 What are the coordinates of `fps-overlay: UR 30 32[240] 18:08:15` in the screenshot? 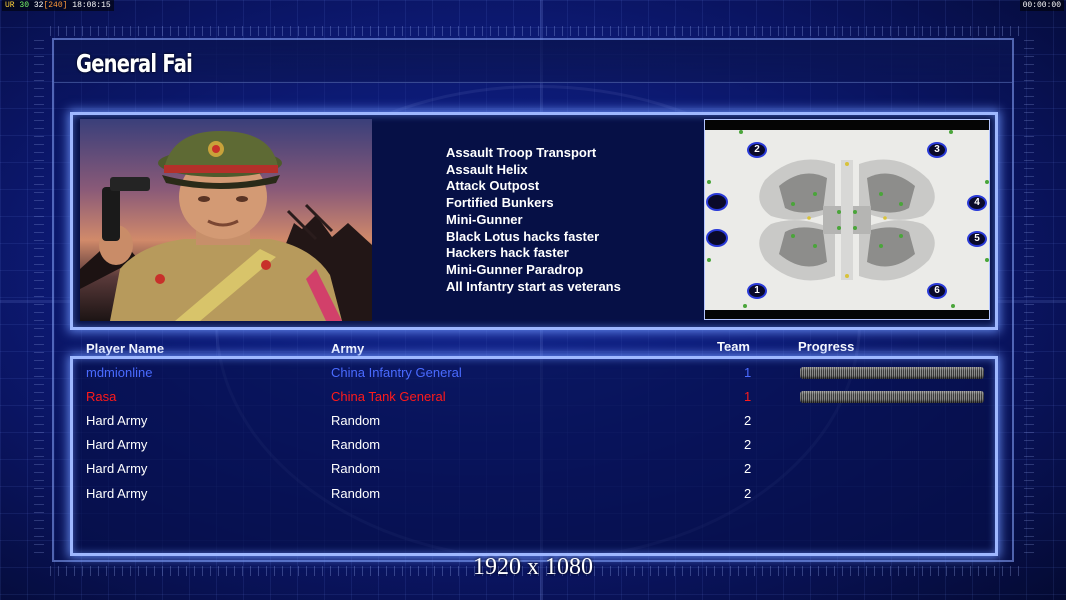 It's located at (58, 5).